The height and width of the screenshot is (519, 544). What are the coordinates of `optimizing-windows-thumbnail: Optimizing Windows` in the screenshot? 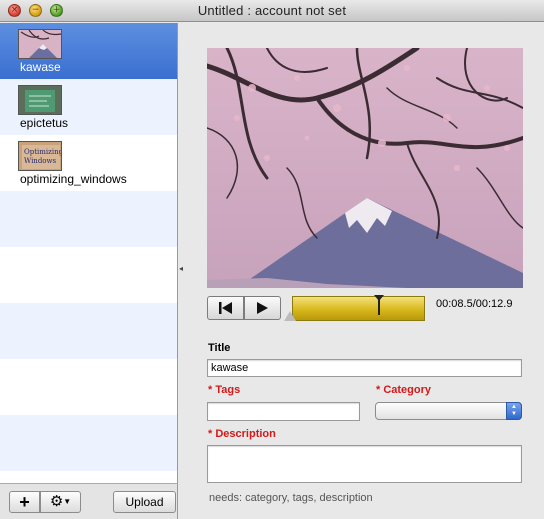 It's located at (40, 156).